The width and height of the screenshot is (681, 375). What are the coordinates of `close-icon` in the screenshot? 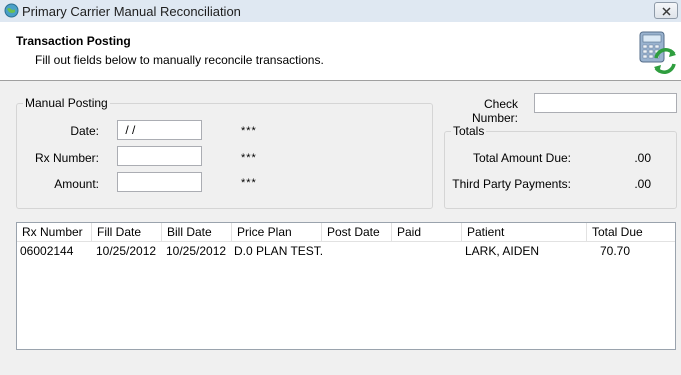 It's located at (666, 11).